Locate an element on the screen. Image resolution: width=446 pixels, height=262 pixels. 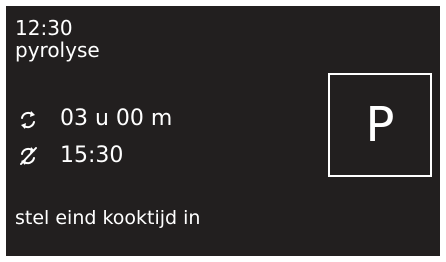
instruction-text: stel eind kooktijd in is located at coordinates (108, 218).